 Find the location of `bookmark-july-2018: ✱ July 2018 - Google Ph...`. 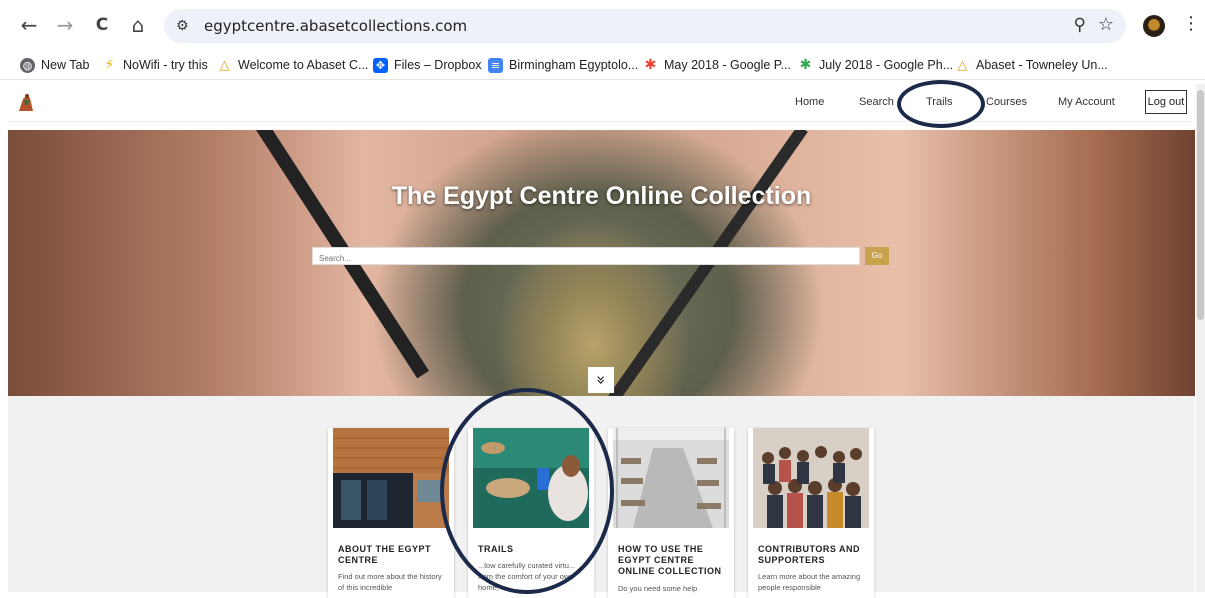

bookmark-july-2018: ✱ July 2018 - Google Ph... is located at coordinates (875, 65).